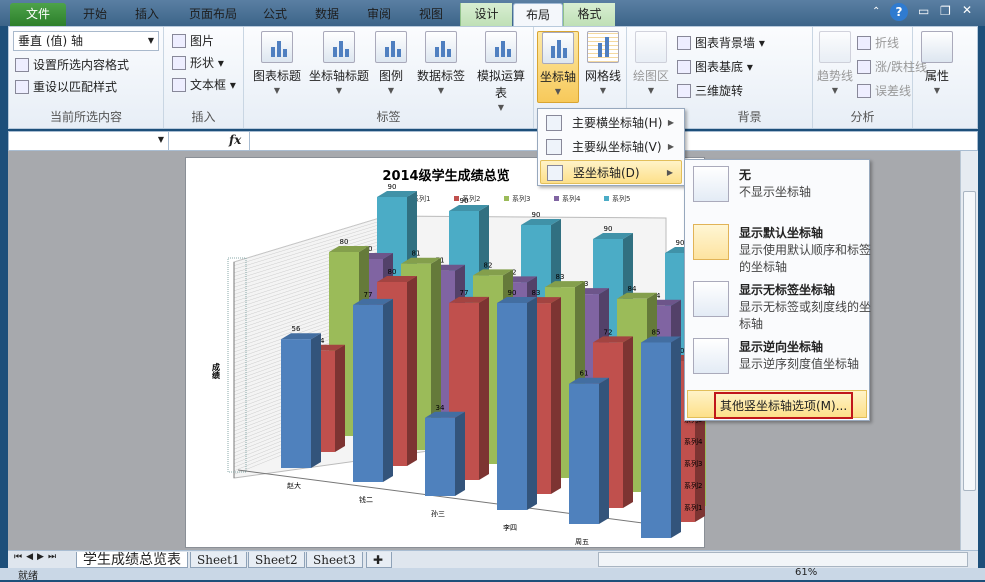 The width and height of the screenshot is (985, 582). Describe the element at coordinates (711, 299) in the screenshot. I see `axis-no-labels-icon` at that location.